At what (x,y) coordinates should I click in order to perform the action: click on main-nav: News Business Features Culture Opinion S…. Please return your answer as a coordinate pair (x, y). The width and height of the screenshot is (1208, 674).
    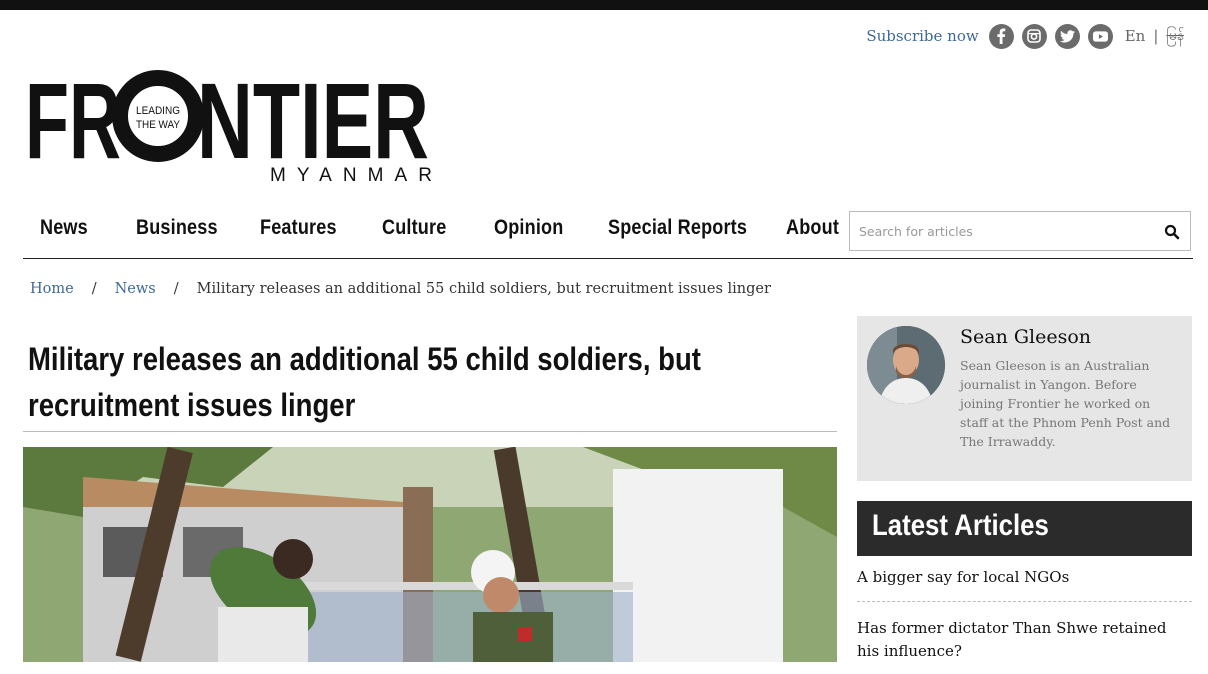
    Looking at the image, I should click on (608, 232).